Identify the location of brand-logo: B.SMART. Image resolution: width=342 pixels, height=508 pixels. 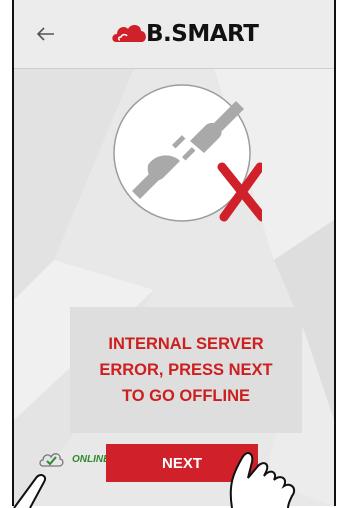
(184, 34).